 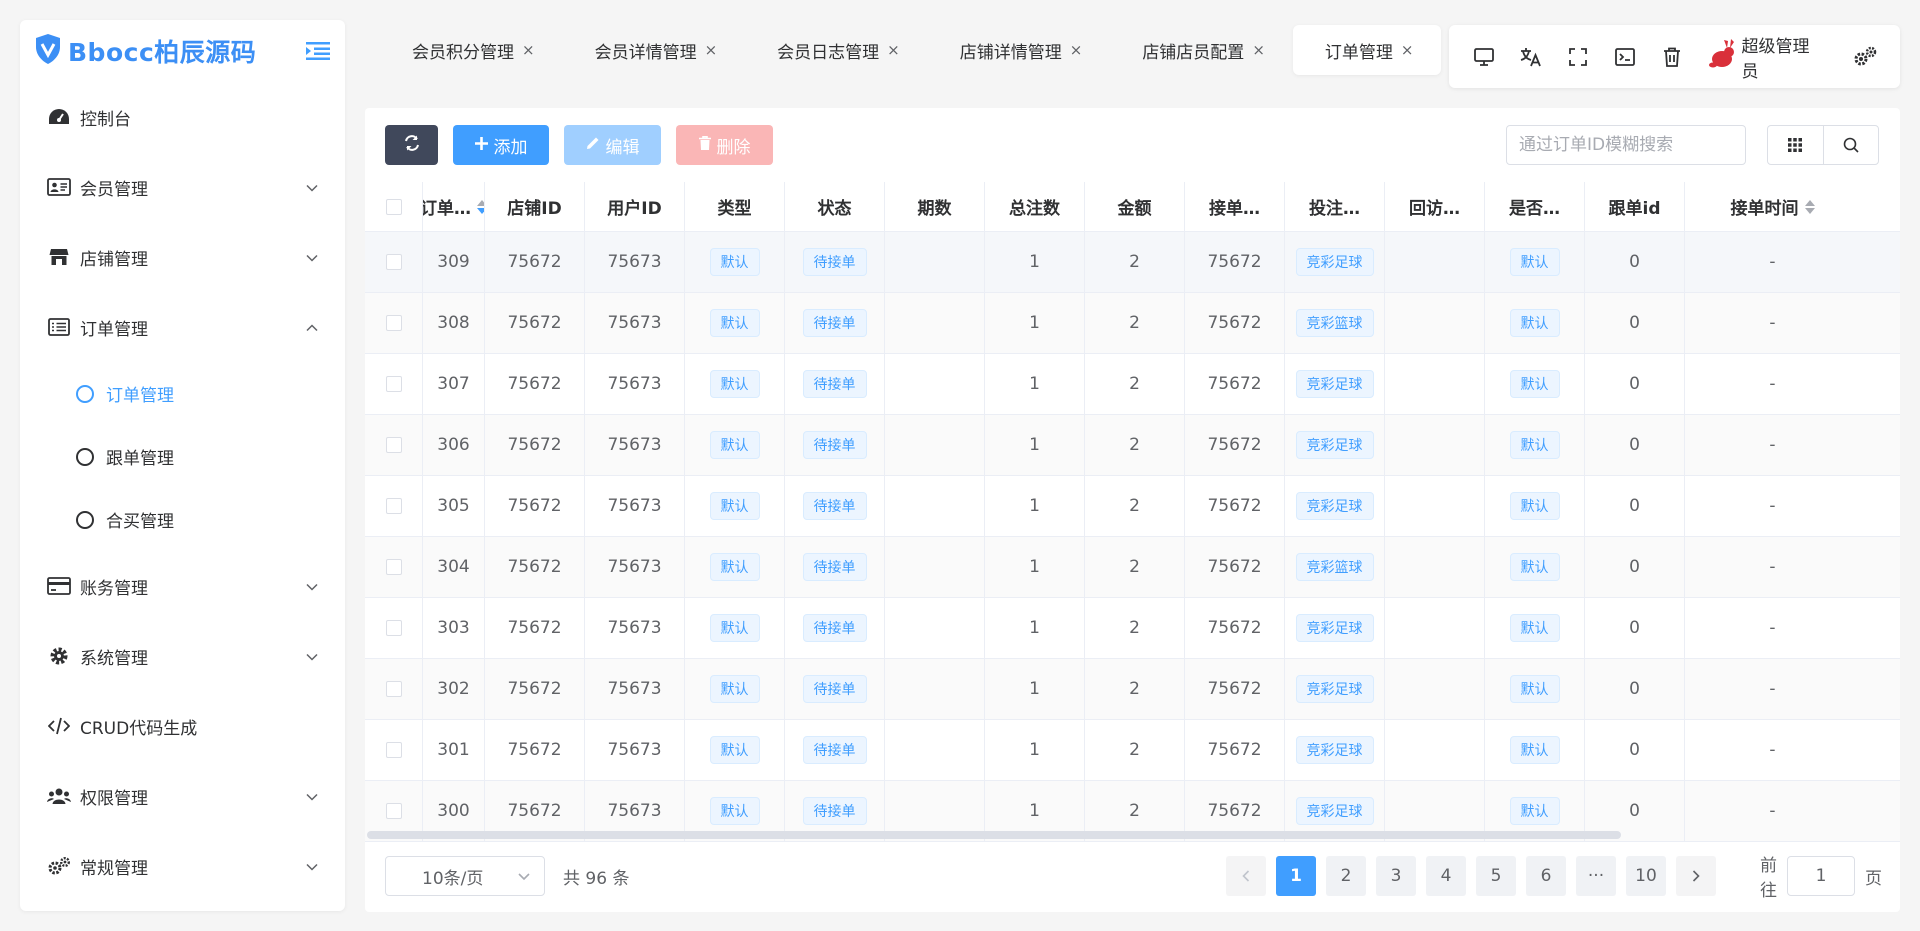 What do you see at coordinates (1596, 876) in the screenshot?
I see `more-pages-button: ···` at bounding box center [1596, 876].